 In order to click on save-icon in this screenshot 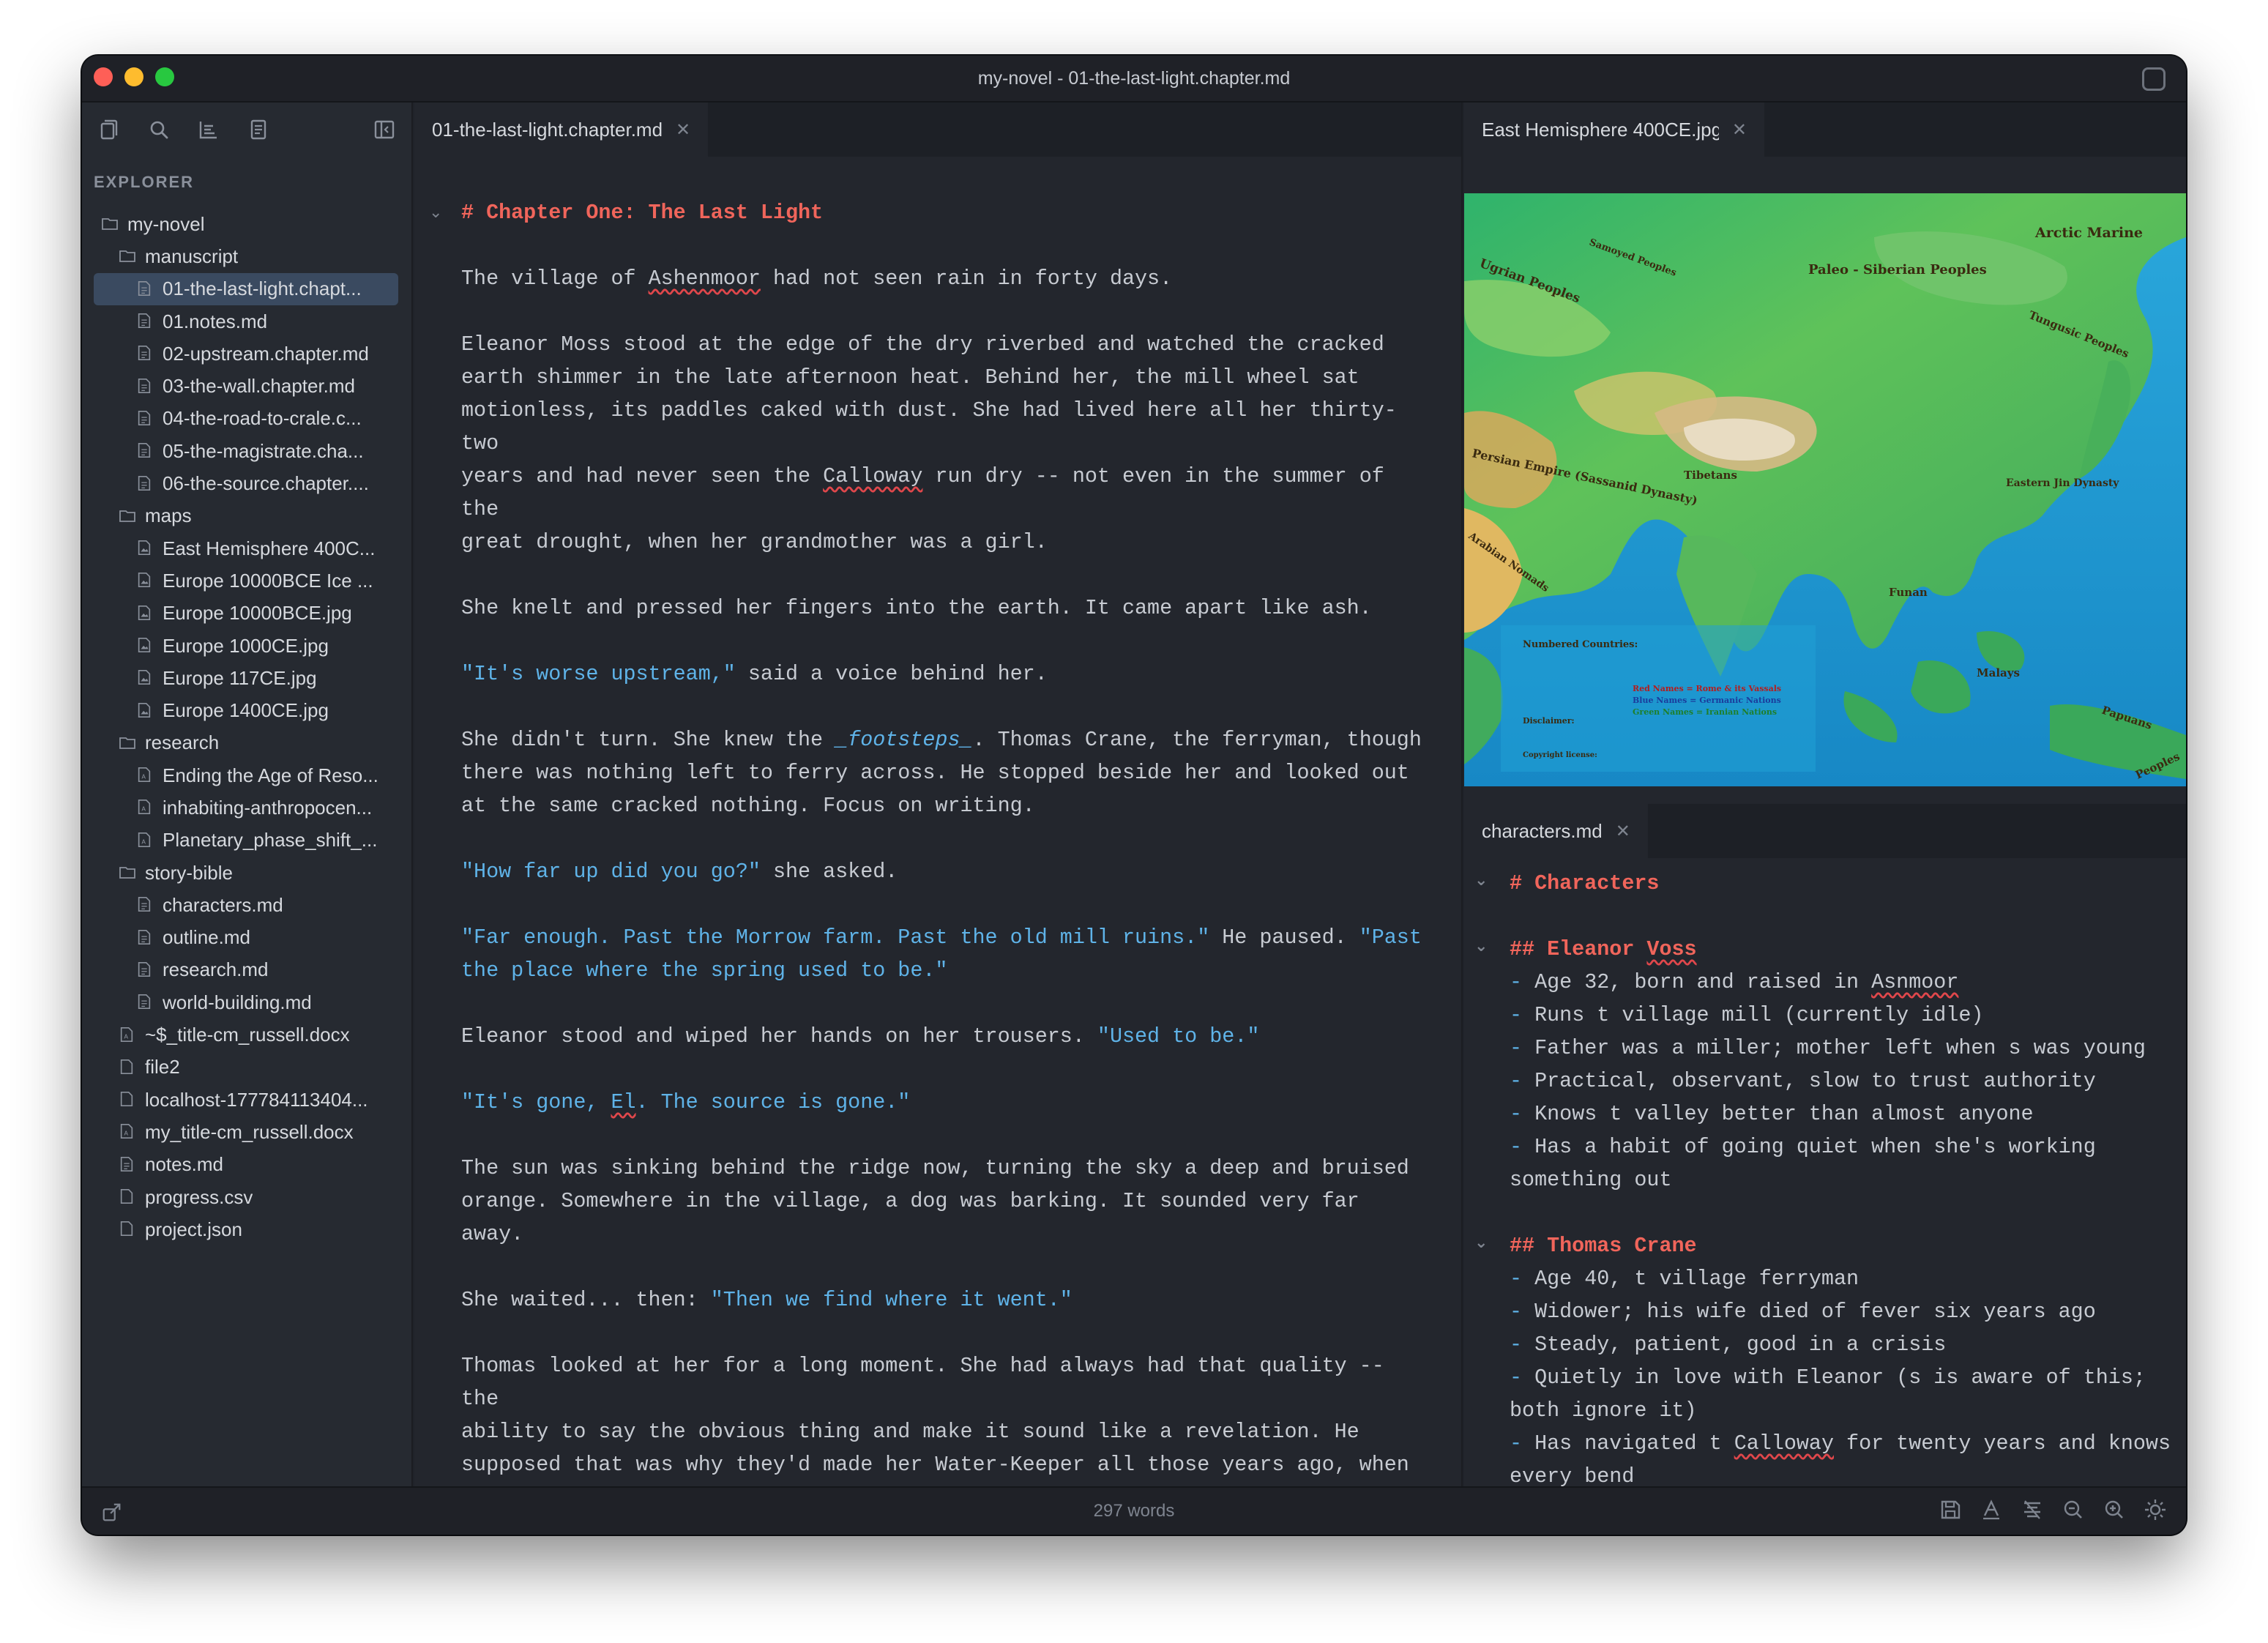, I will do `click(1950, 1510)`.